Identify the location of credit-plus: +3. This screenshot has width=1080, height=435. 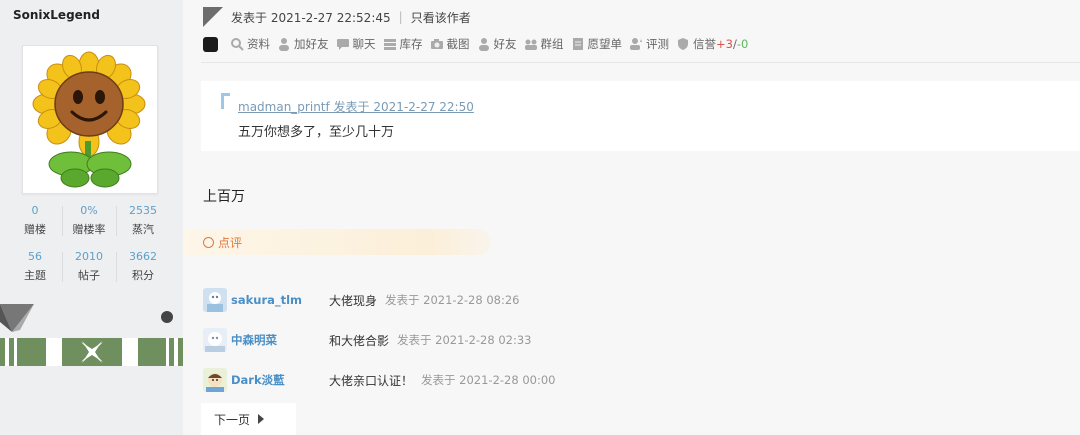
(724, 44).